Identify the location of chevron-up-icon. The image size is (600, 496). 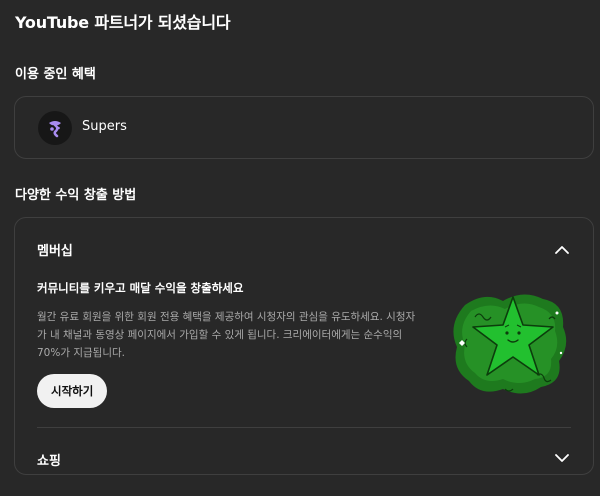
(562, 249).